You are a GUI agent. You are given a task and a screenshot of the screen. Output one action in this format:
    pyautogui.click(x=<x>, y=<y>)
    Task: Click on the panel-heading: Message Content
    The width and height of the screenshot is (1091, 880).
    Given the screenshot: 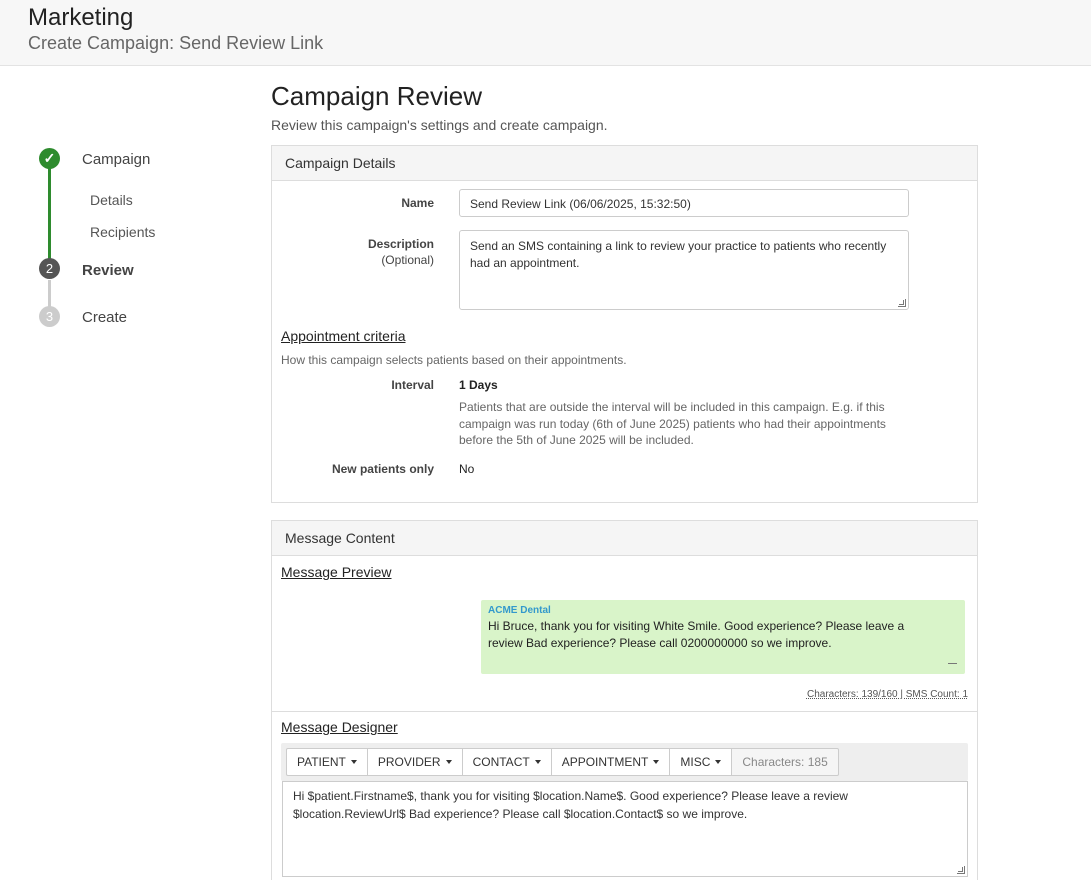 What is the action you would take?
    pyautogui.click(x=624, y=538)
    